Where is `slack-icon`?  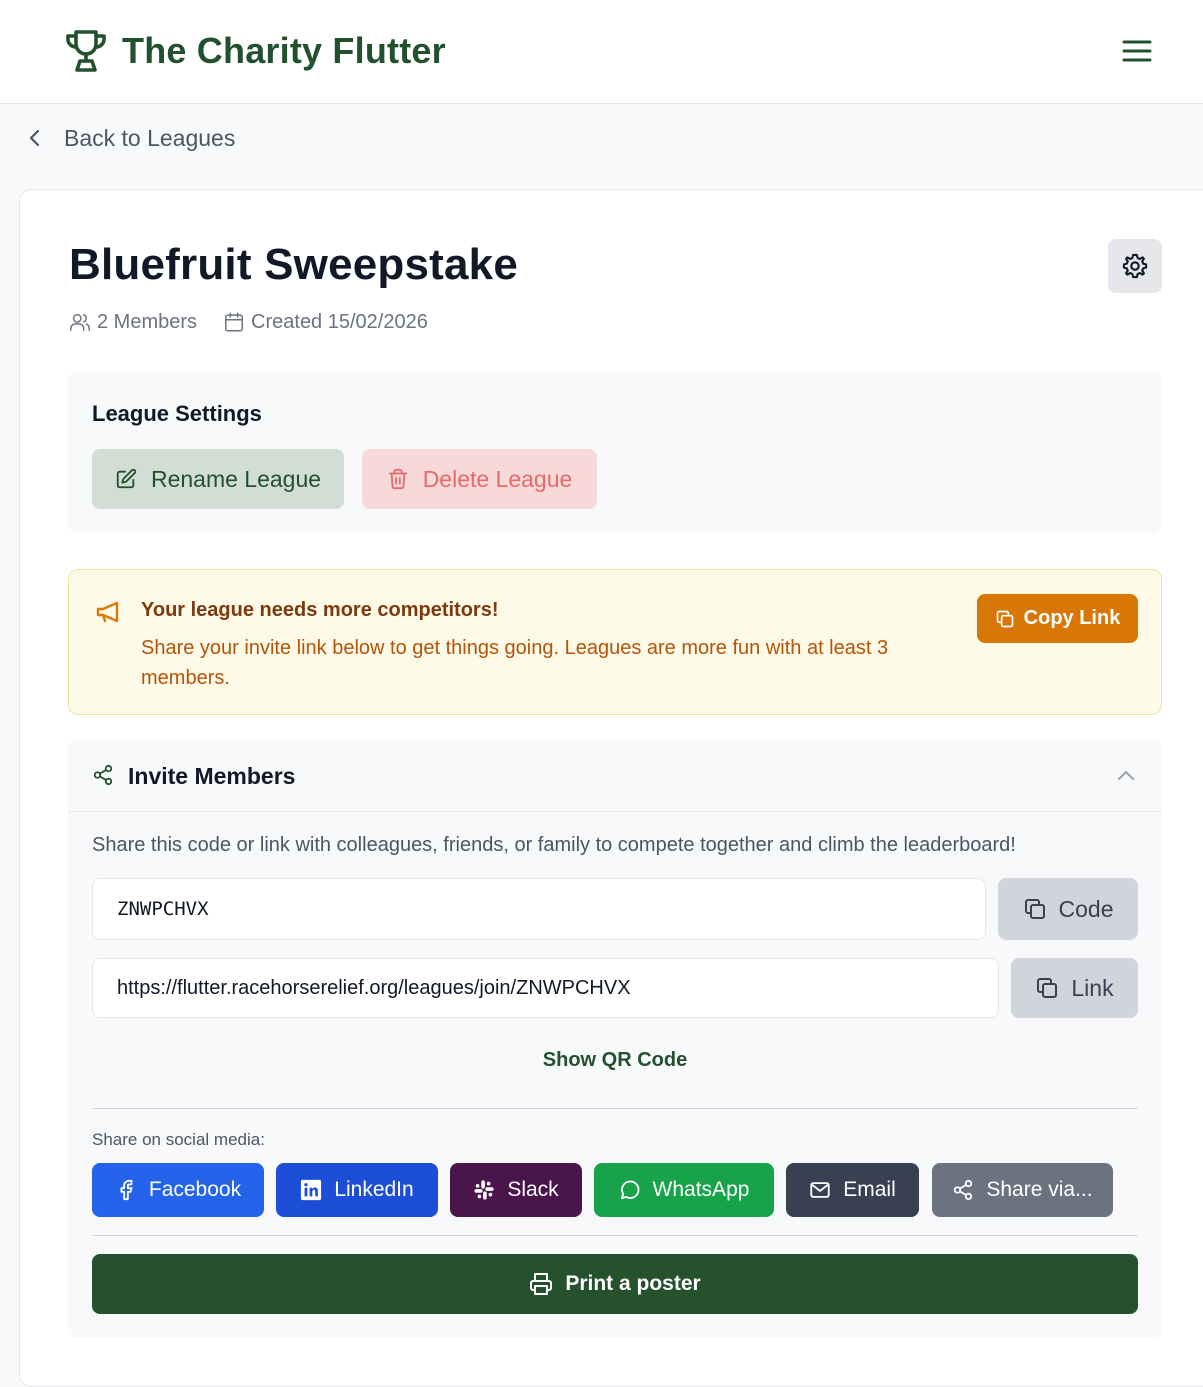
slack-icon is located at coordinates (484, 1190).